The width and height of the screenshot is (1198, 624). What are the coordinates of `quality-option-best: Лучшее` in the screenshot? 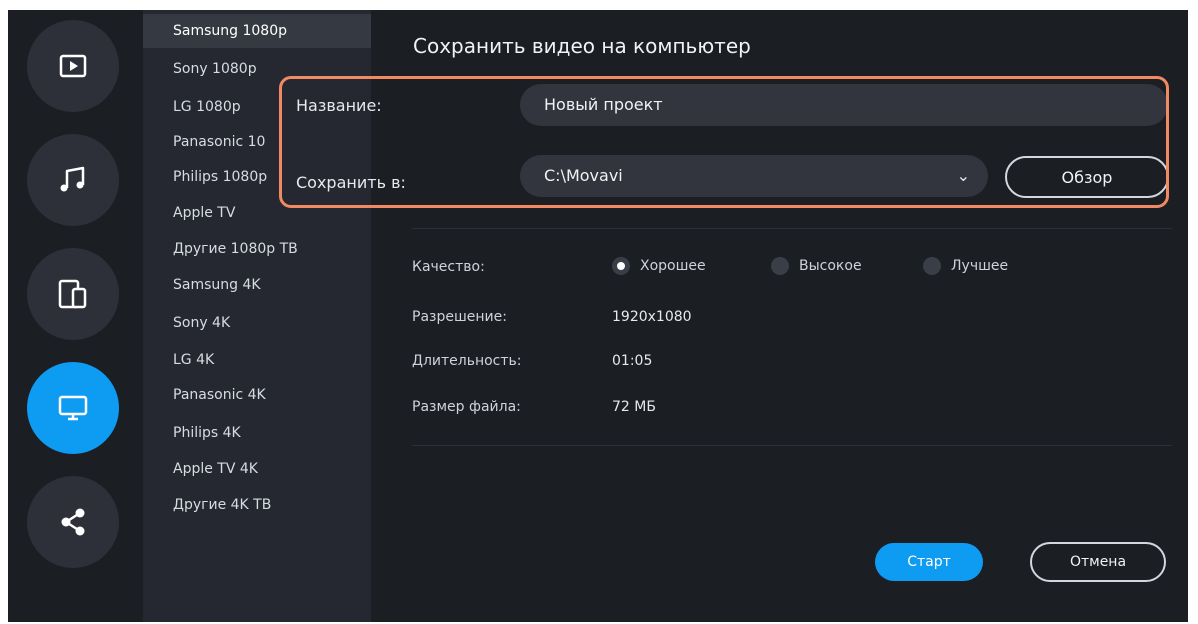 It's located at (965, 266).